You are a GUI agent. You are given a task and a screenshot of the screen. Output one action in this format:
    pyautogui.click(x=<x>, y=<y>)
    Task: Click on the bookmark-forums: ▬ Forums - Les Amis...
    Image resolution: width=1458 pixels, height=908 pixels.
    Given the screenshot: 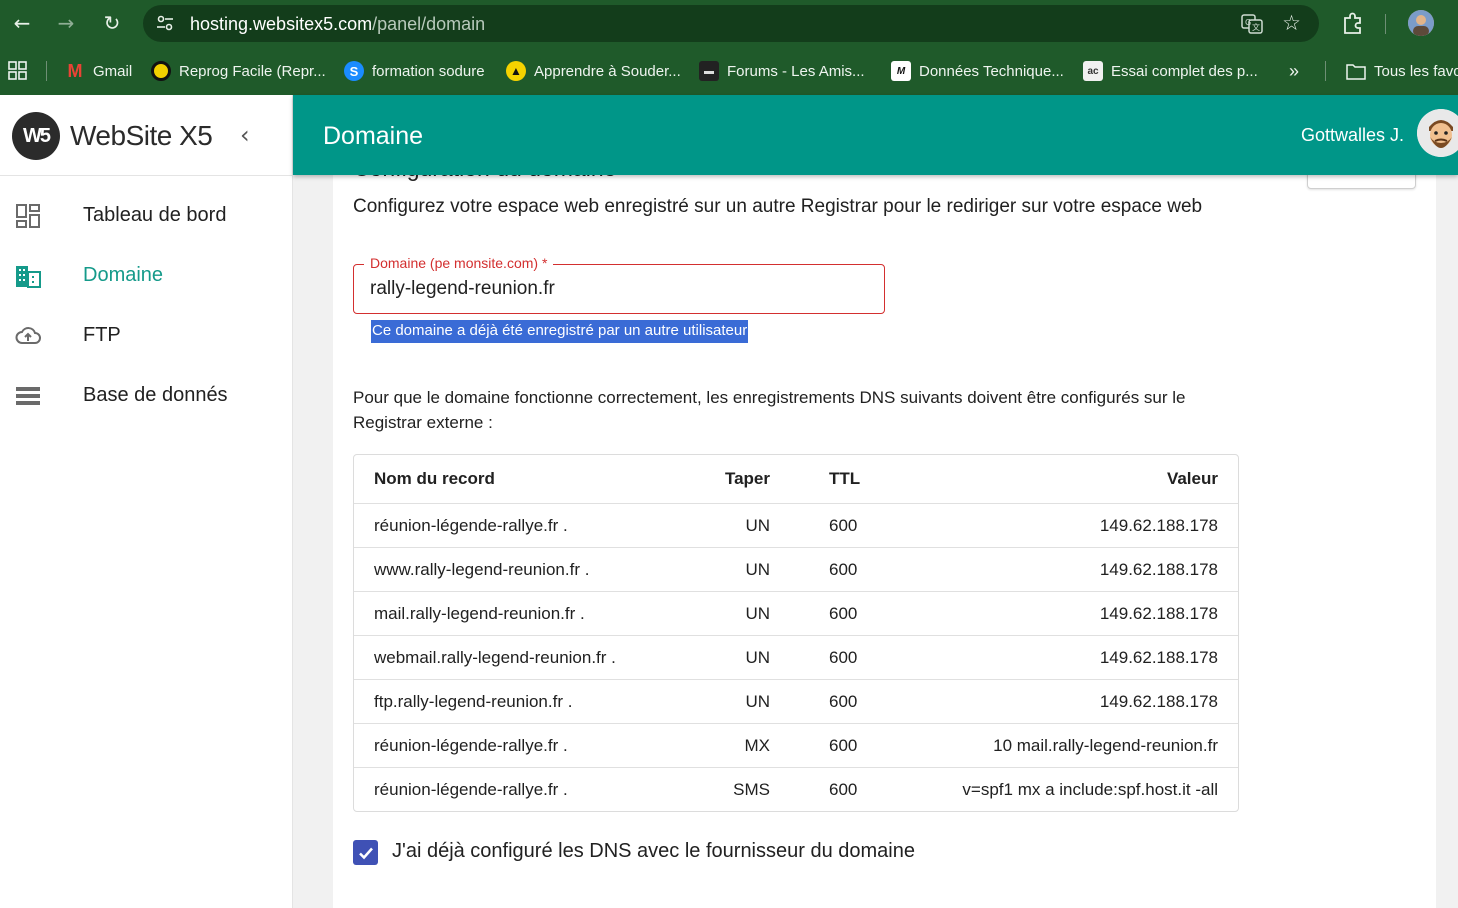 What is the action you would take?
    pyautogui.click(x=782, y=71)
    